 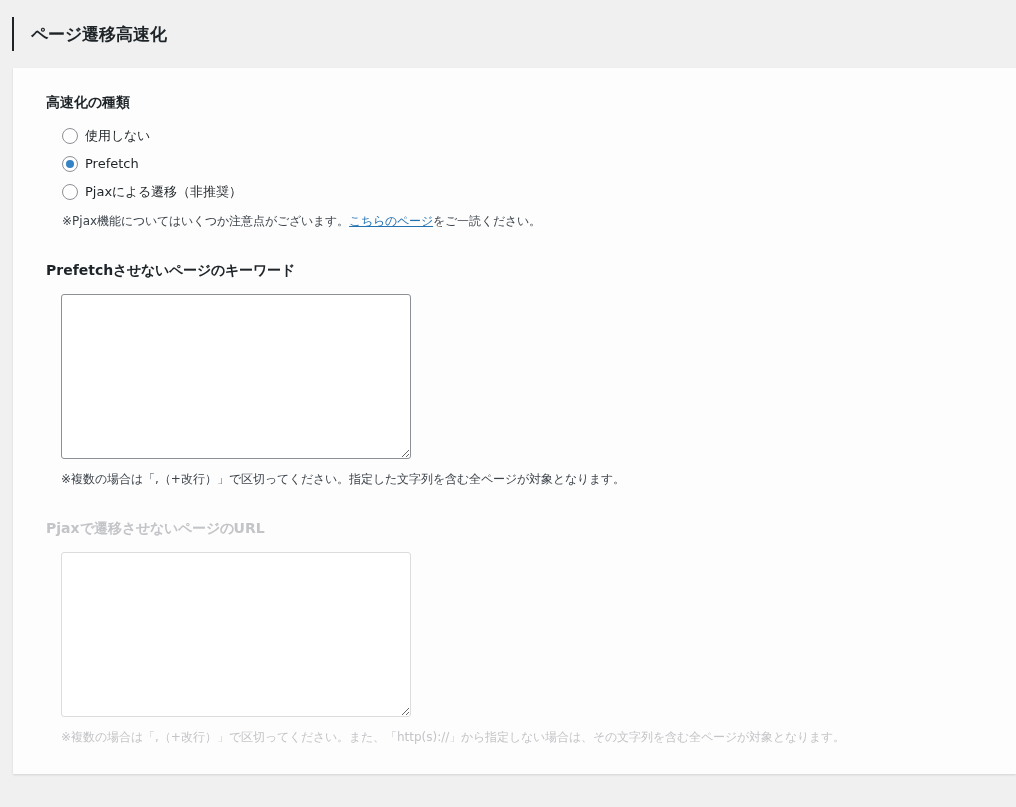 I want to click on field-label: Pjaxで遷移させないページのURL, so click(x=156, y=528).